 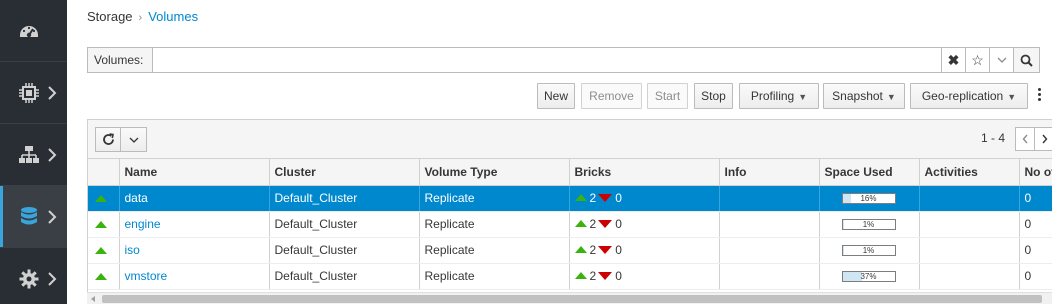 I want to click on table-row: engine Default_Cluster Replicate 20 1% 0, so click(x=570, y=224).